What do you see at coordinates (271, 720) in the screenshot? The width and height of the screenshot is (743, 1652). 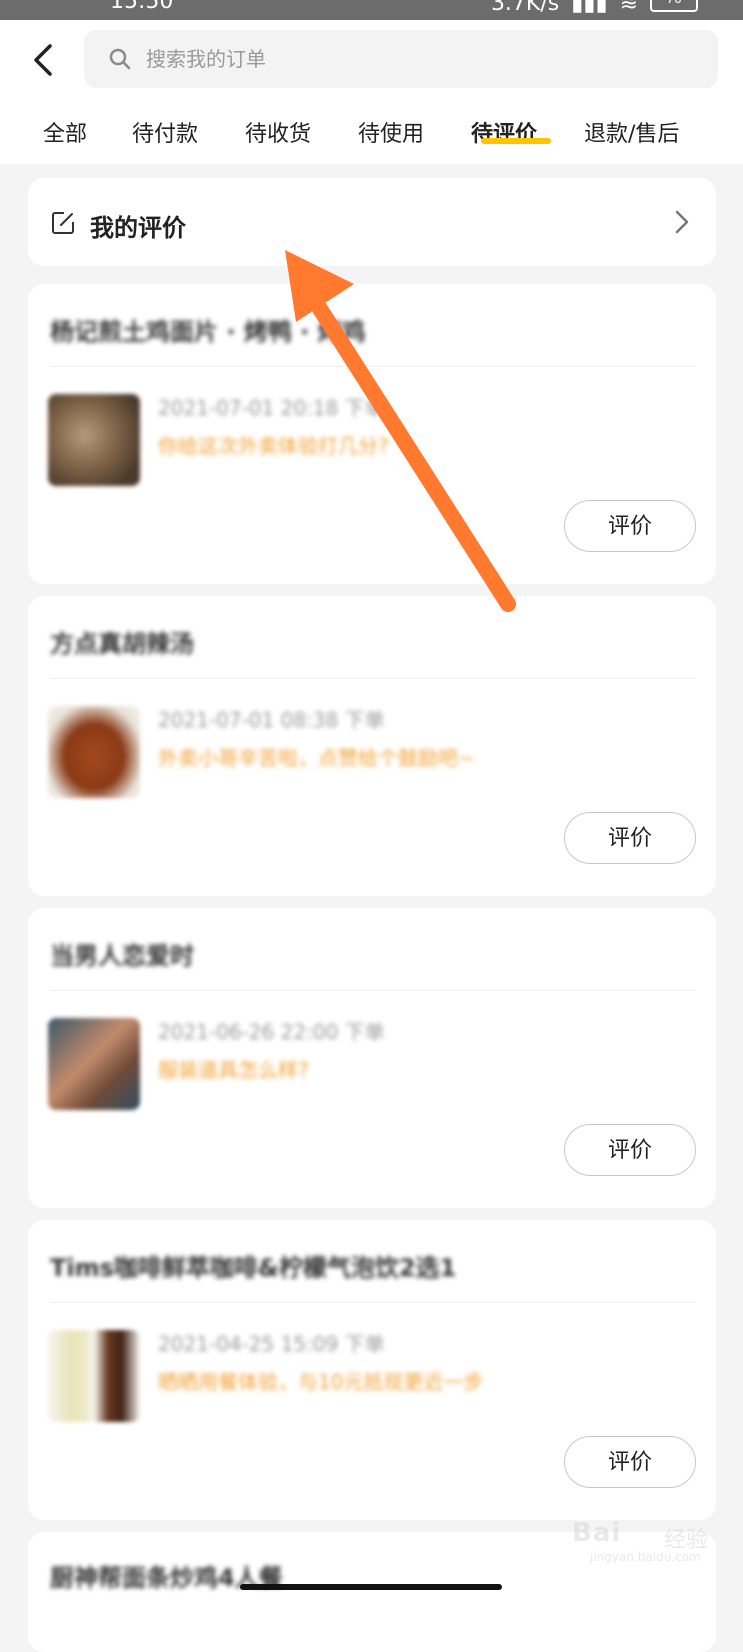 I see `order-time: 2021-07-01 08:38 下单` at bounding box center [271, 720].